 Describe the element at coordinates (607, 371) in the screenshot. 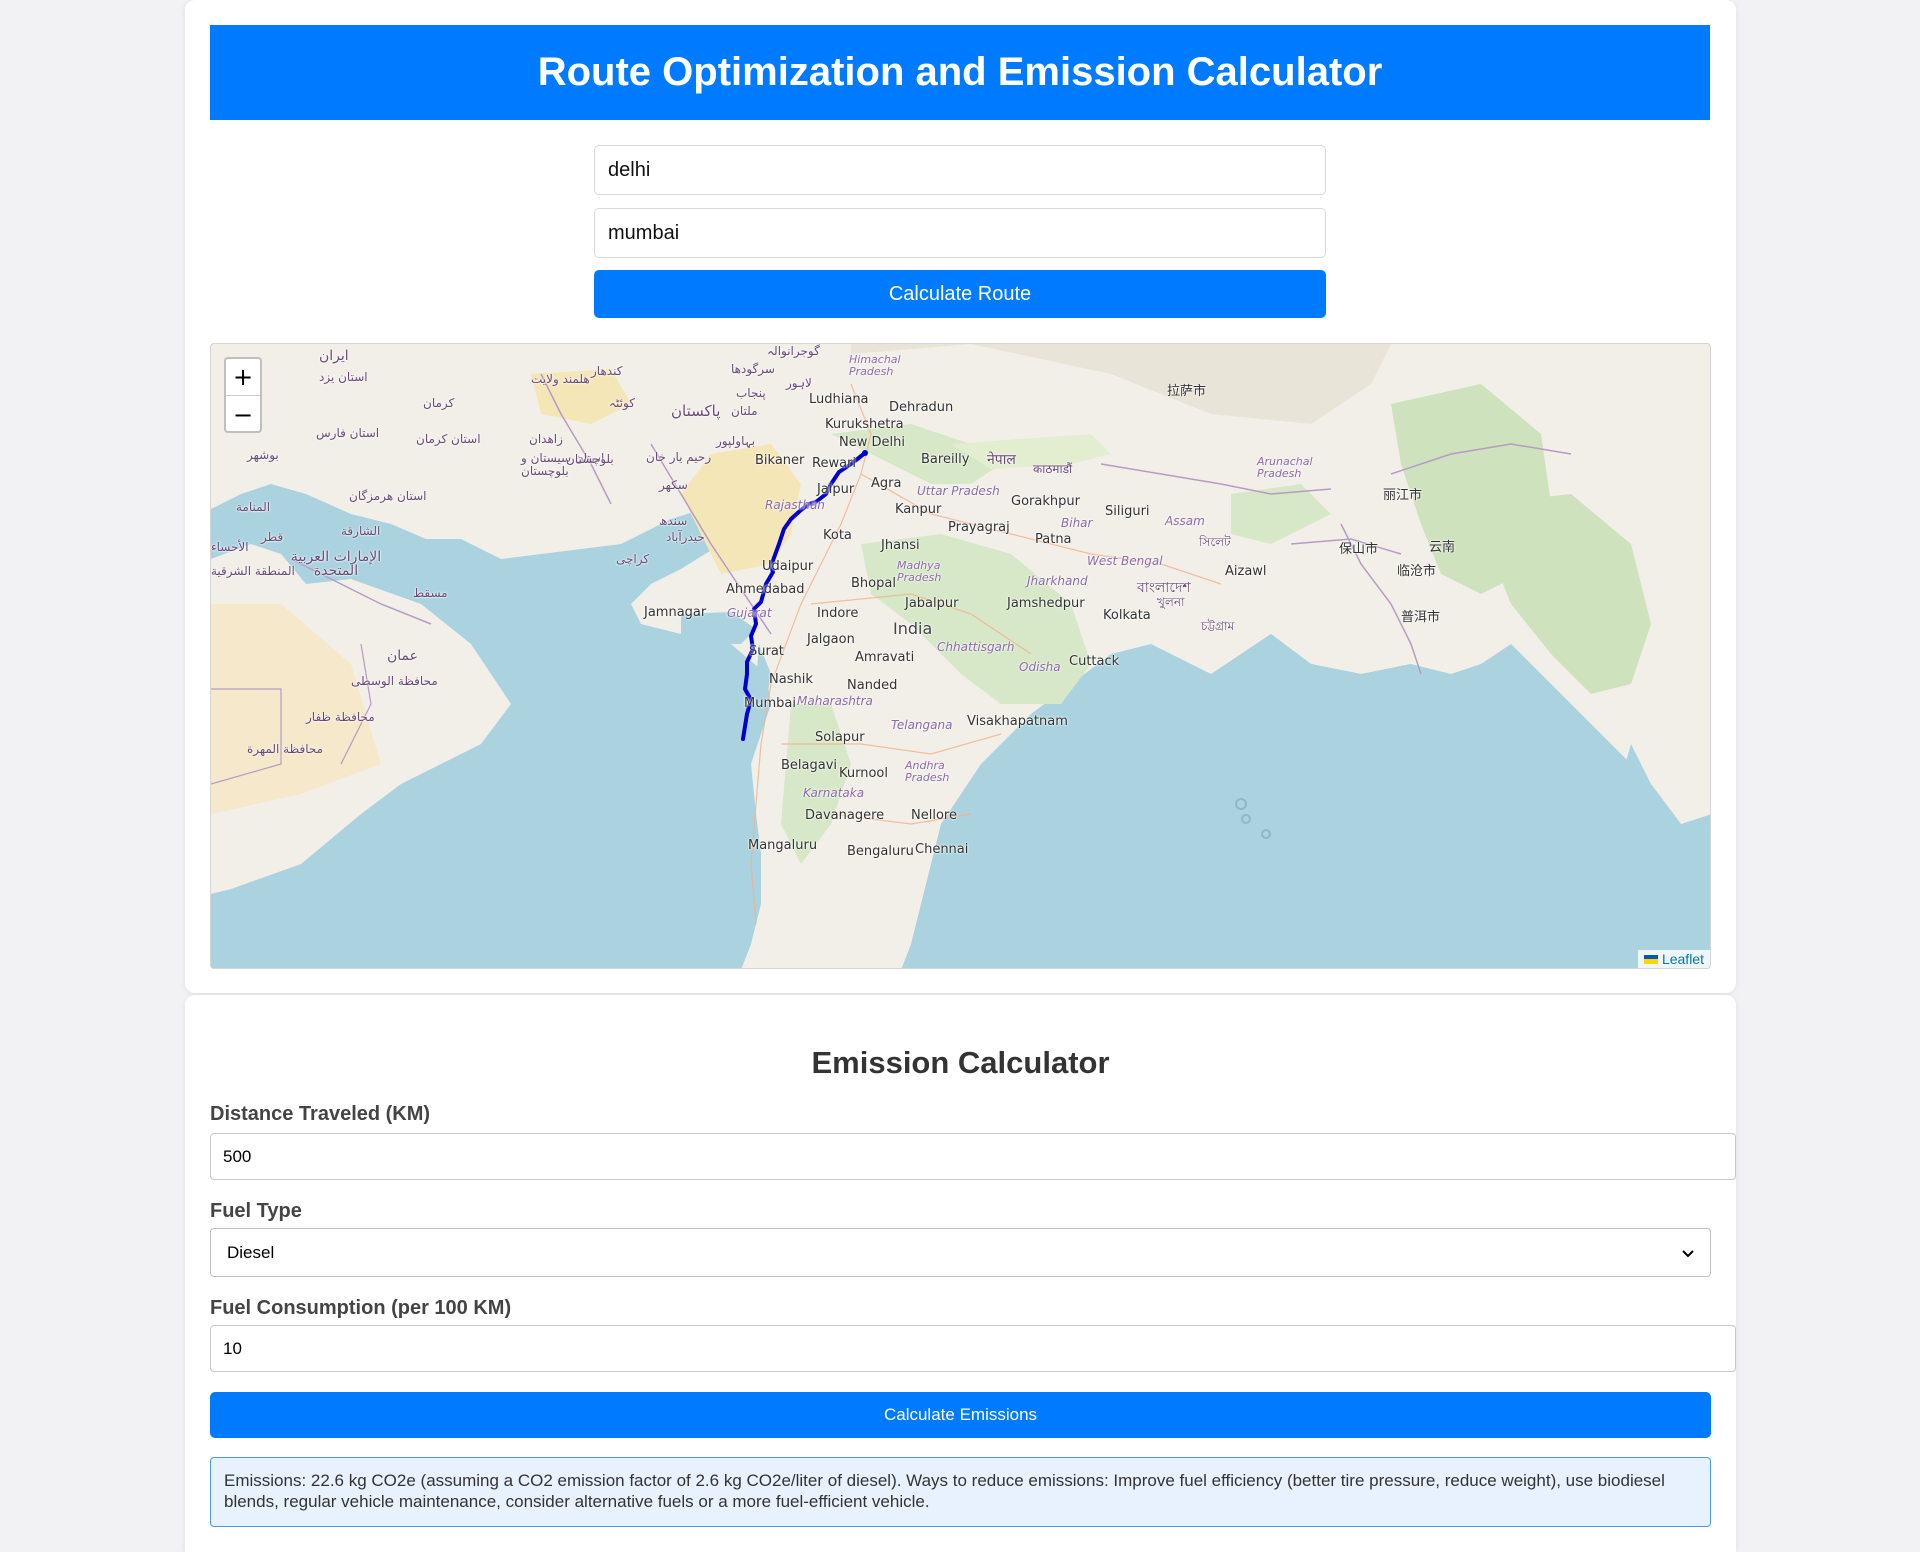

I see `map-label-kandahar: کندهار` at that location.